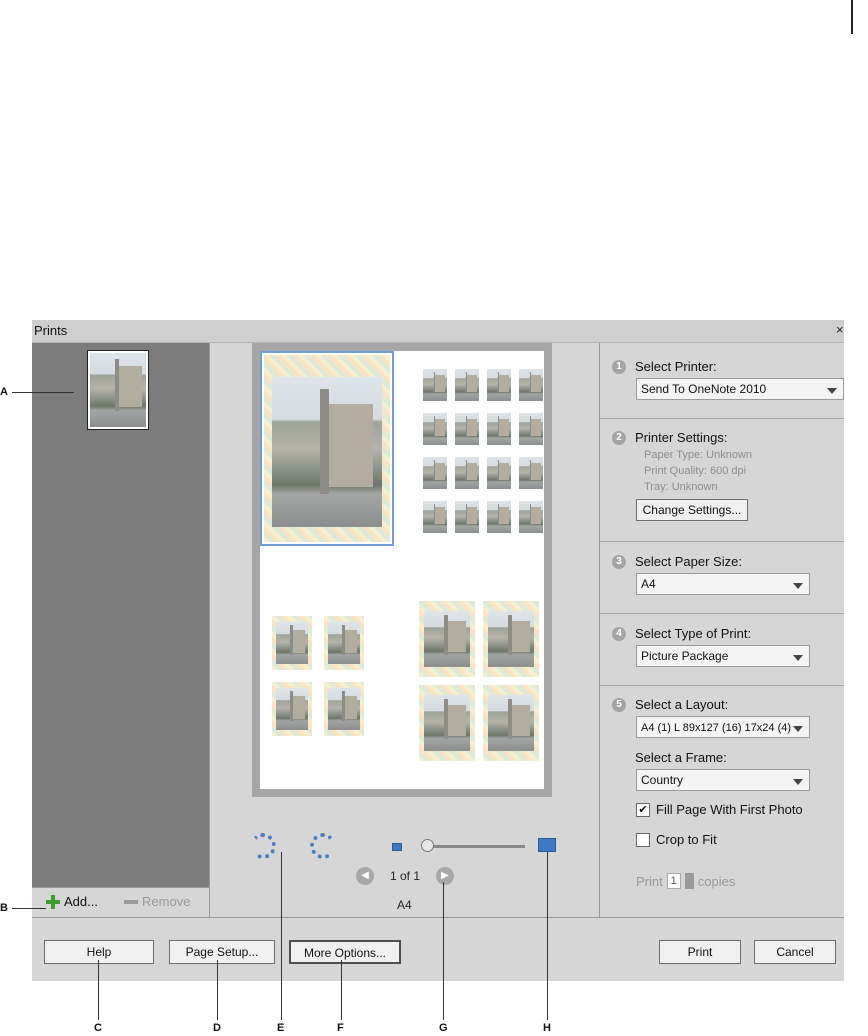  I want to click on step-2-icon: 2, so click(619, 438).